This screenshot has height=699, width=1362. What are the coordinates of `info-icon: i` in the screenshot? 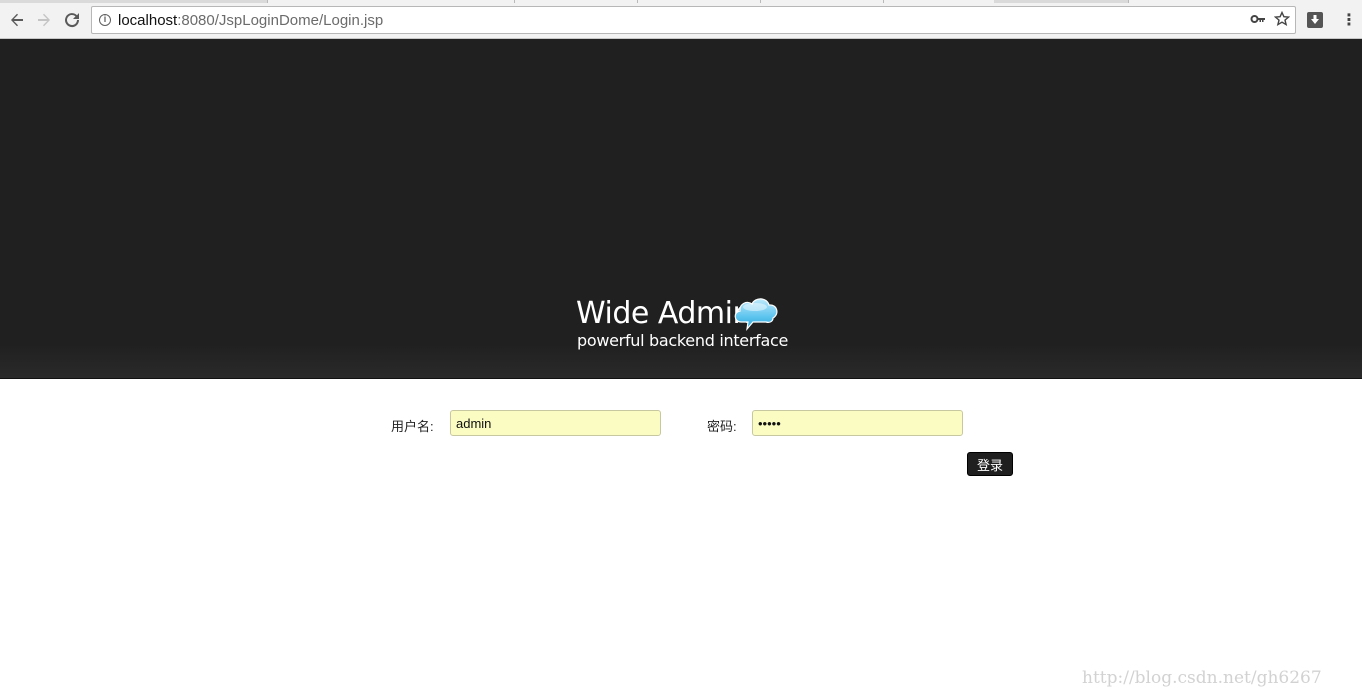 It's located at (105, 20).